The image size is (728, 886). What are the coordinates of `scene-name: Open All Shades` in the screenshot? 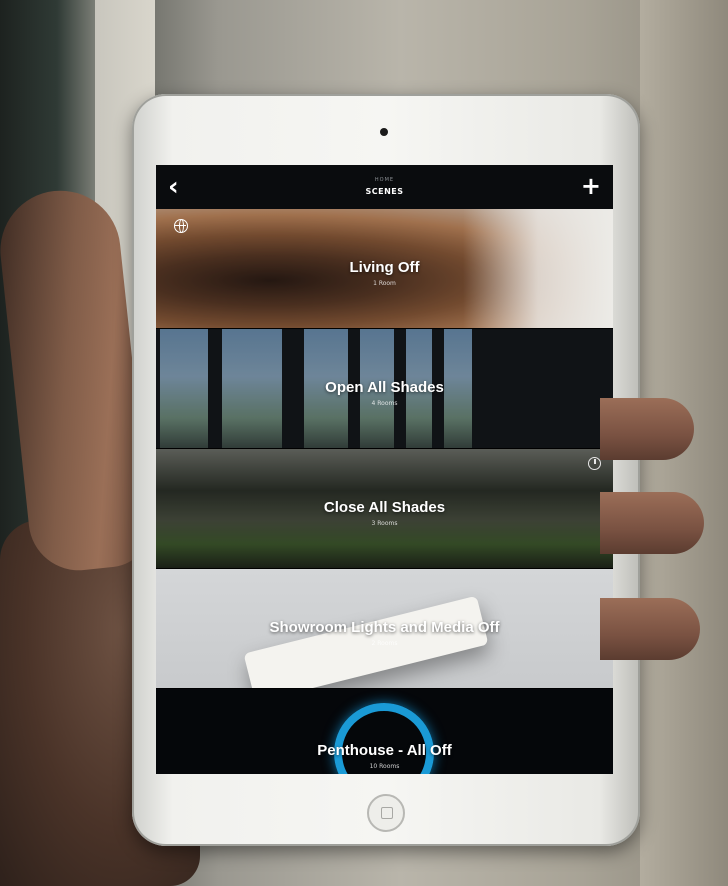 It's located at (384, 387).